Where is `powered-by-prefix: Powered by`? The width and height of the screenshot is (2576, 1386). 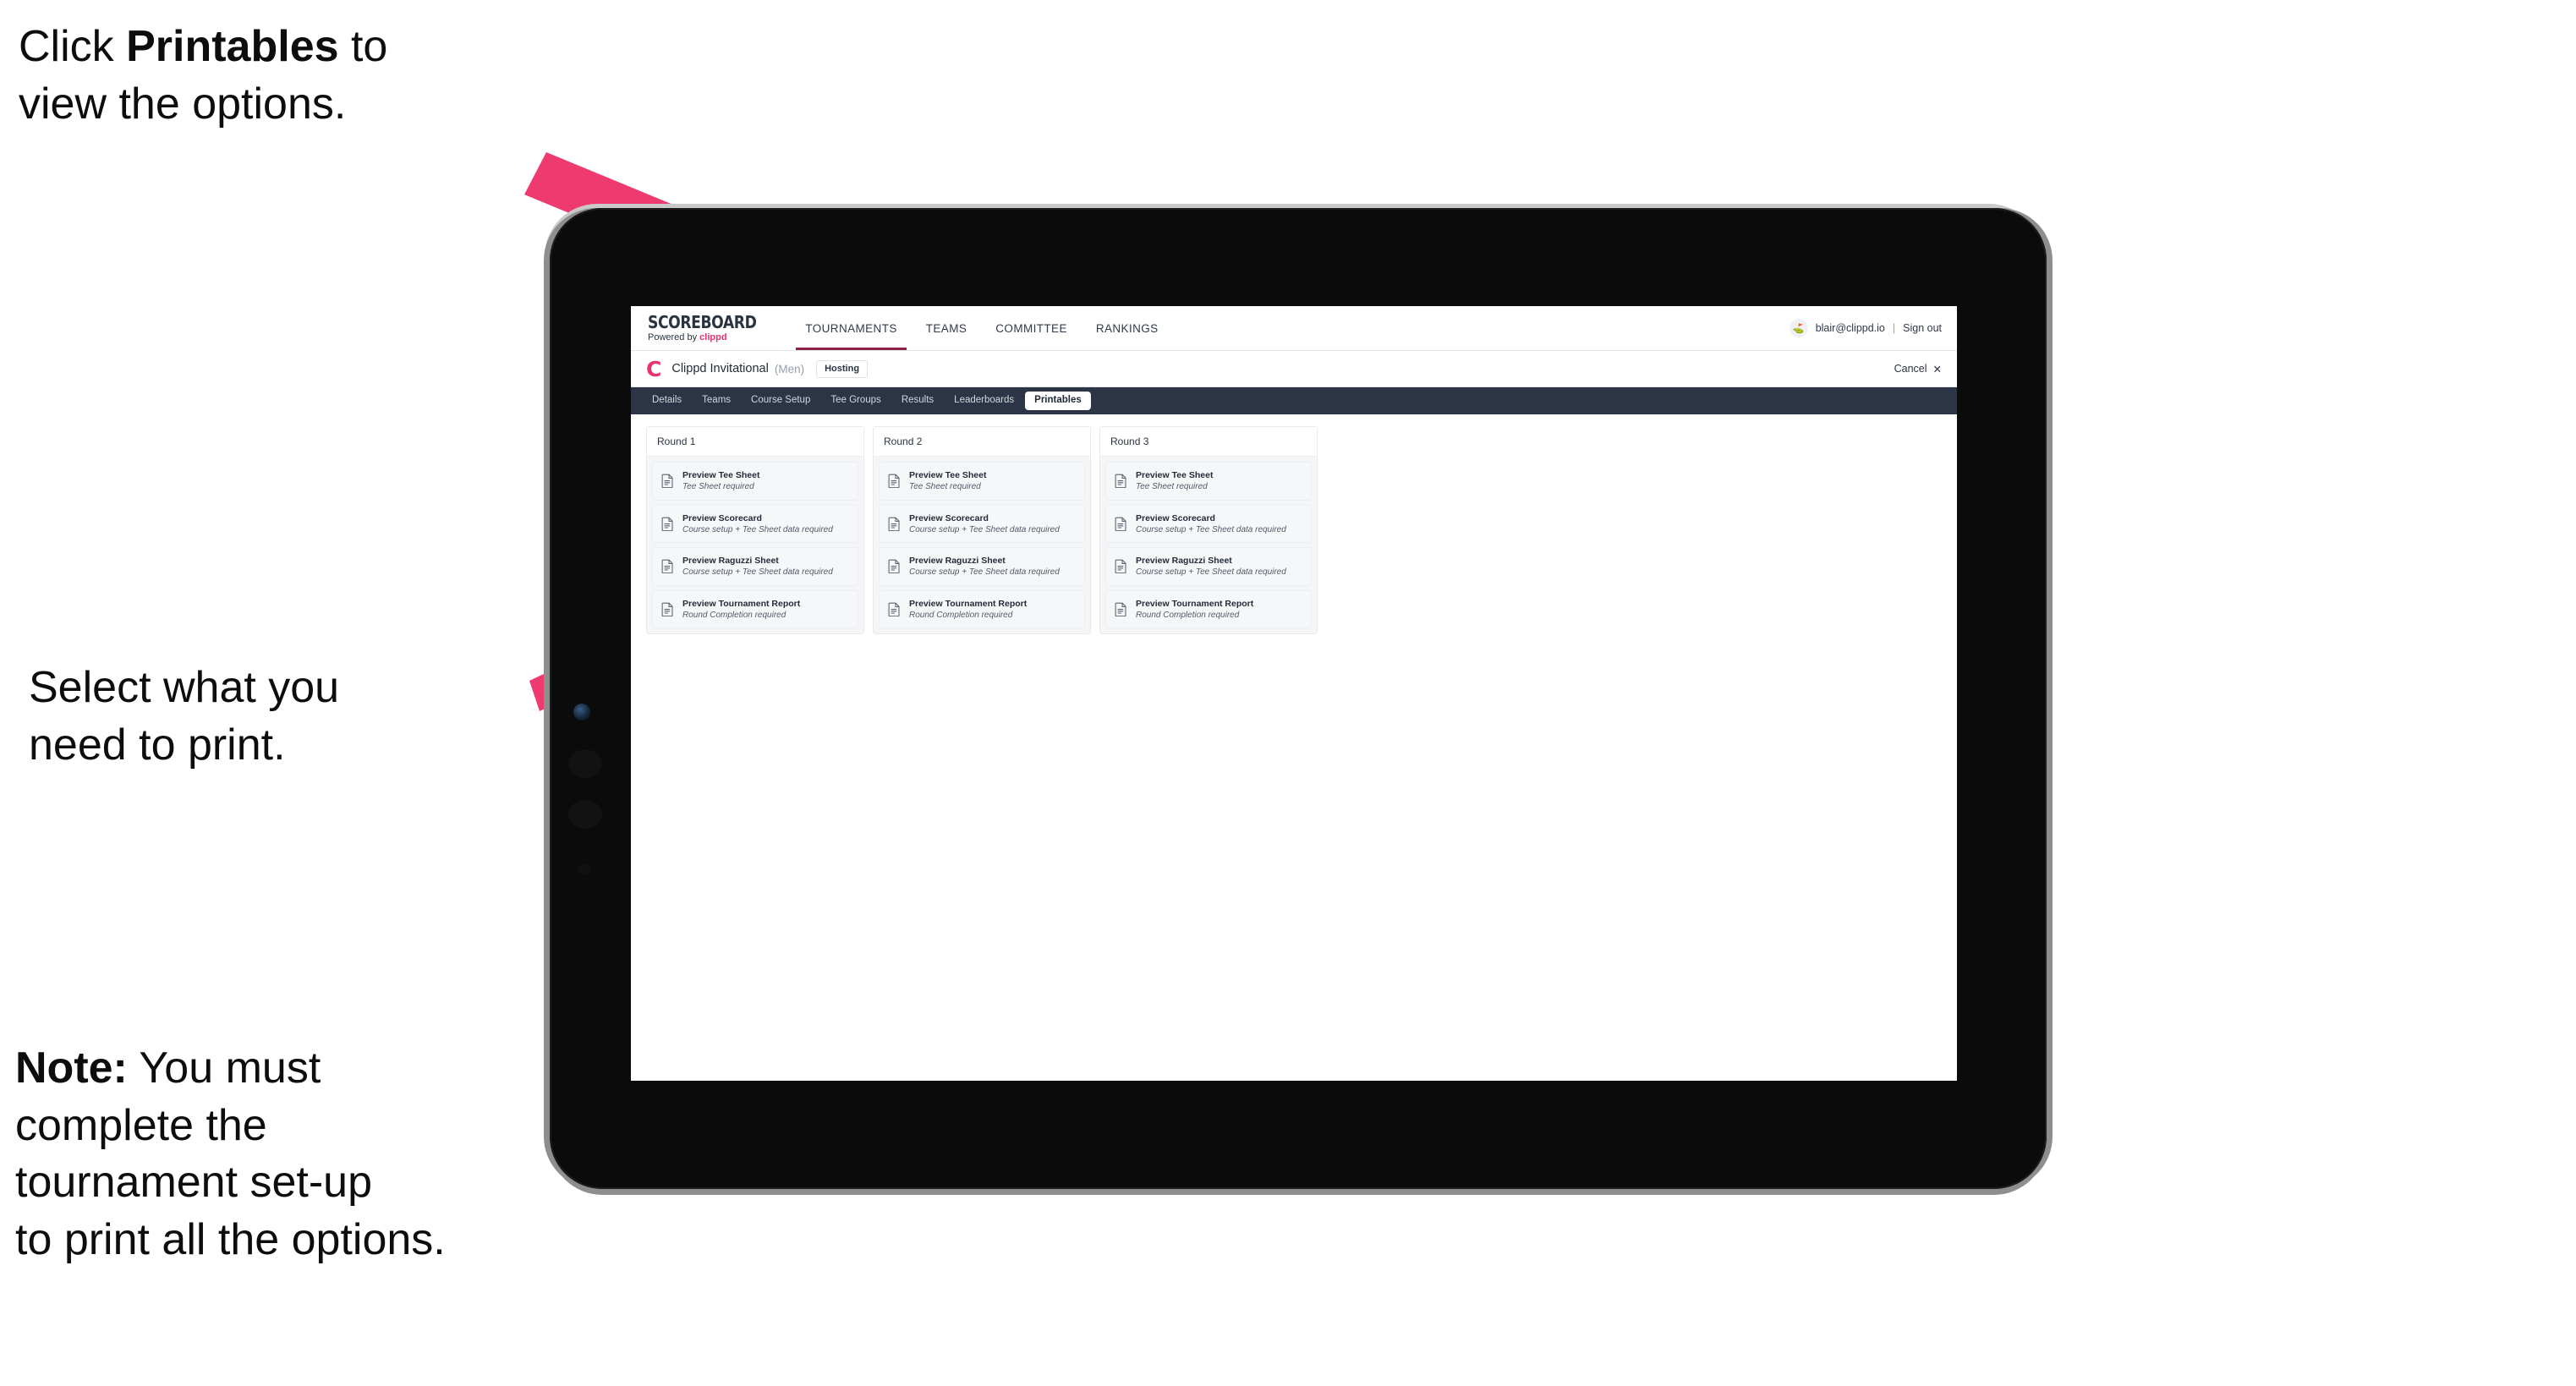
powered-by-prefix: Powered by is located at coordinates (674, 337).